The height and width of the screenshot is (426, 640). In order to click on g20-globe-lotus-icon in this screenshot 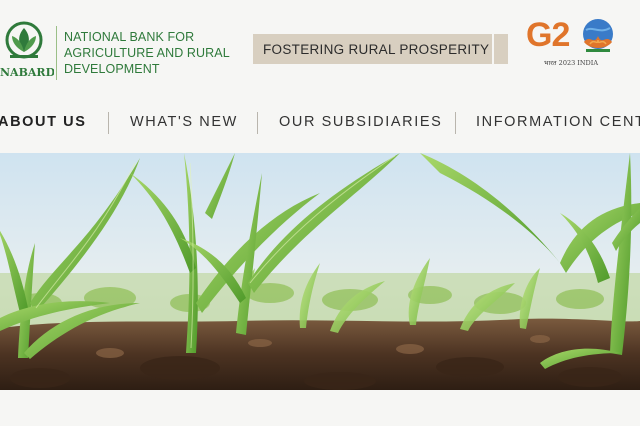, I will do `click(598, 35)`.